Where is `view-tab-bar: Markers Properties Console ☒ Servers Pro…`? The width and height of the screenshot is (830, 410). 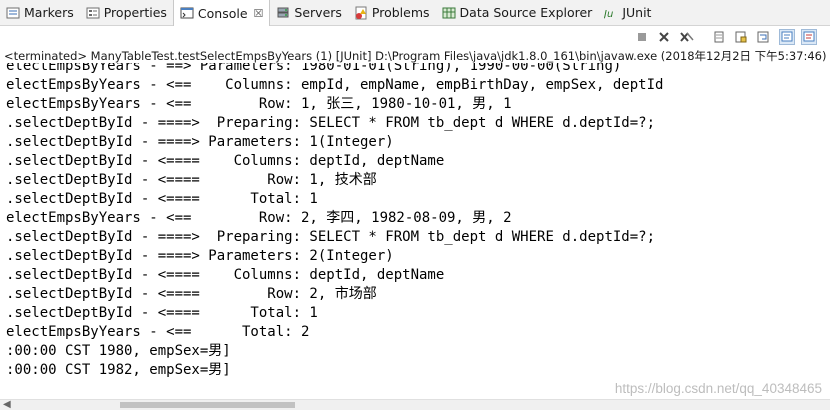
view-tab-bar: Markers Properties Console ☒ Servers Pro… is located at coordinates (415, 13).